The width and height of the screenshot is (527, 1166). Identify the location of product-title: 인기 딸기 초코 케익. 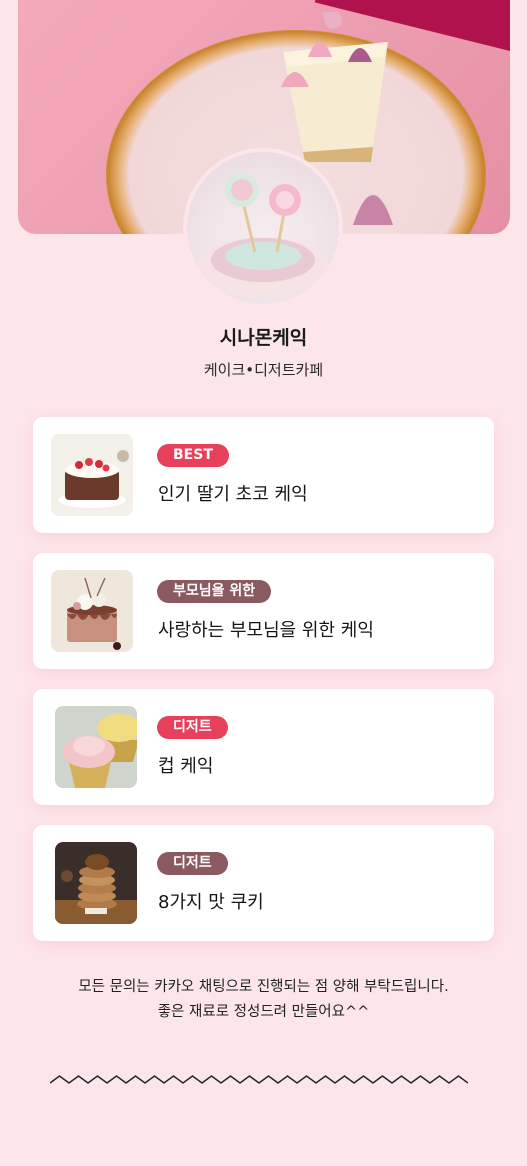
(233, 494).